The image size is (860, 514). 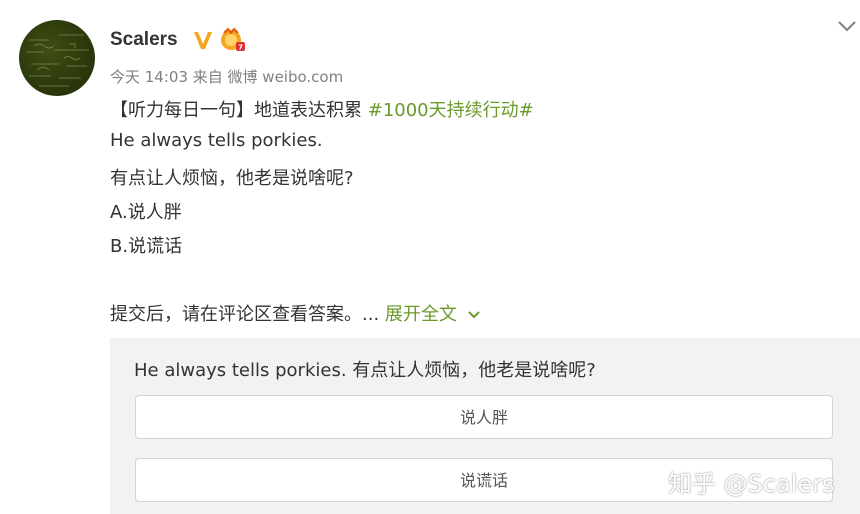 I want to click on post-line-4: A.说人胖, so click(x=146, y=212).